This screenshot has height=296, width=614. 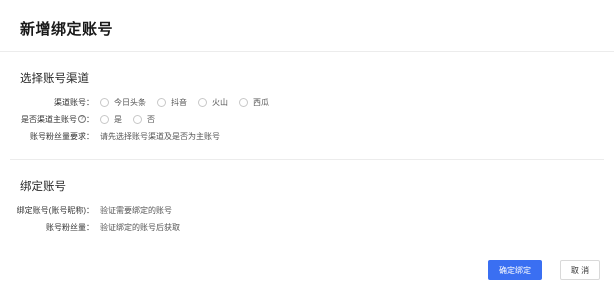 What do you see at coordinates (179, 102) in the screenshot?
I see `radio-label: 抖音` at bounding box center [179, 102].